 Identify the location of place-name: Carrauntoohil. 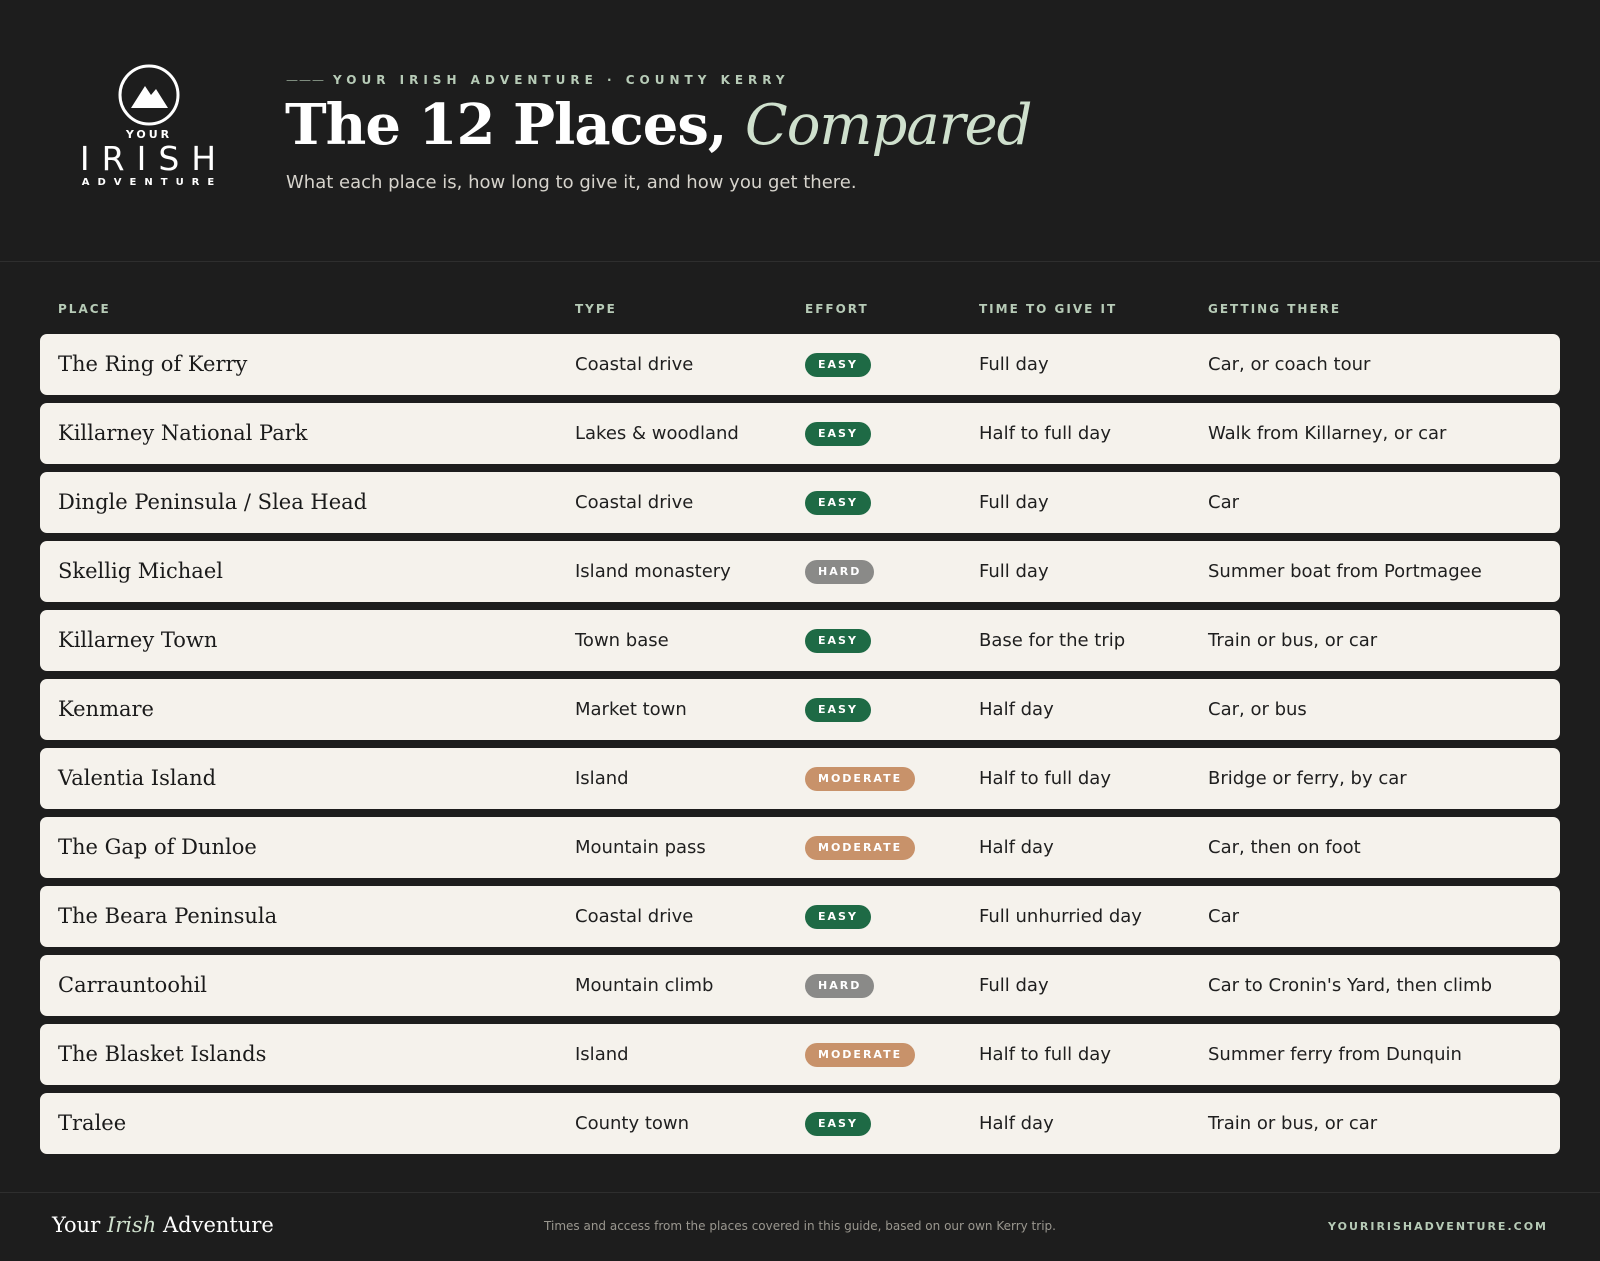
(132, 985).